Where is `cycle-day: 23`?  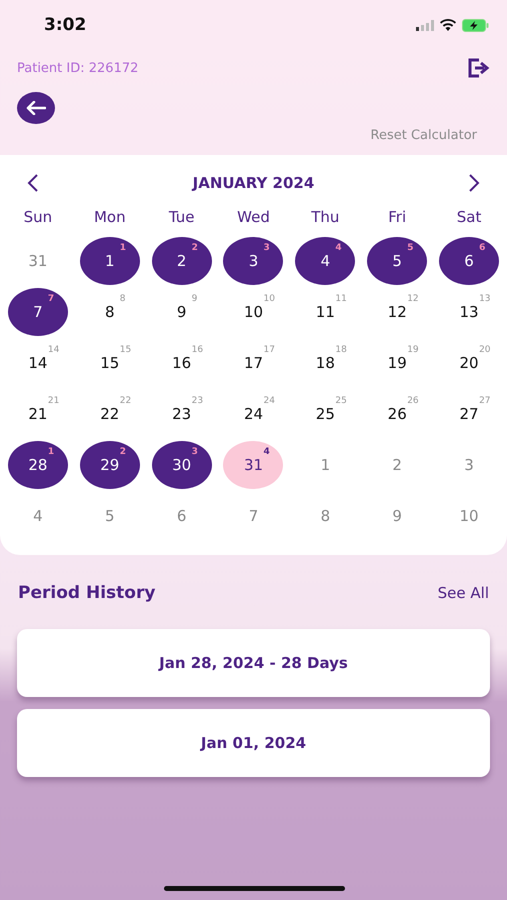 cycle-day: 23 is located at coordinates (198, 401).